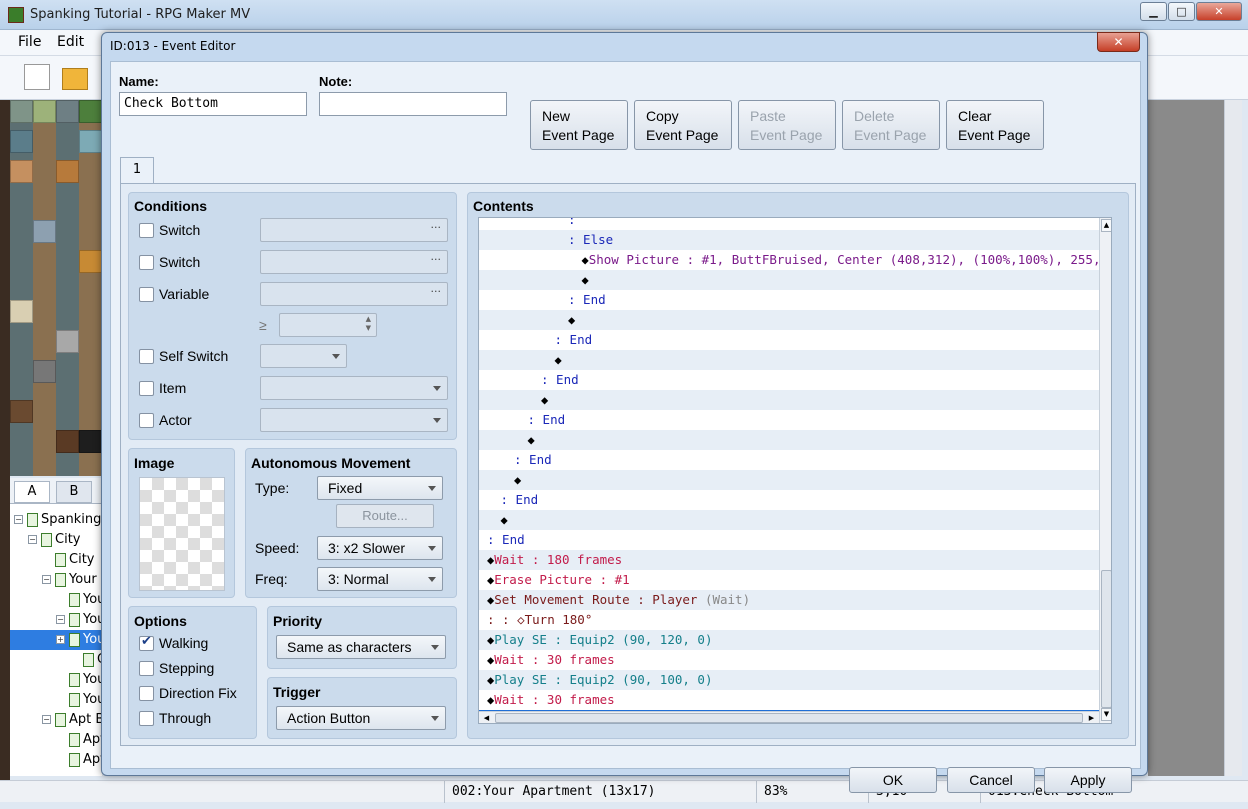 The image size is (1248, 809). What do you see at coordinates (1181, 11) in the screenshot?
I see `maximize-button: □` at bounding box center [1181, 11].